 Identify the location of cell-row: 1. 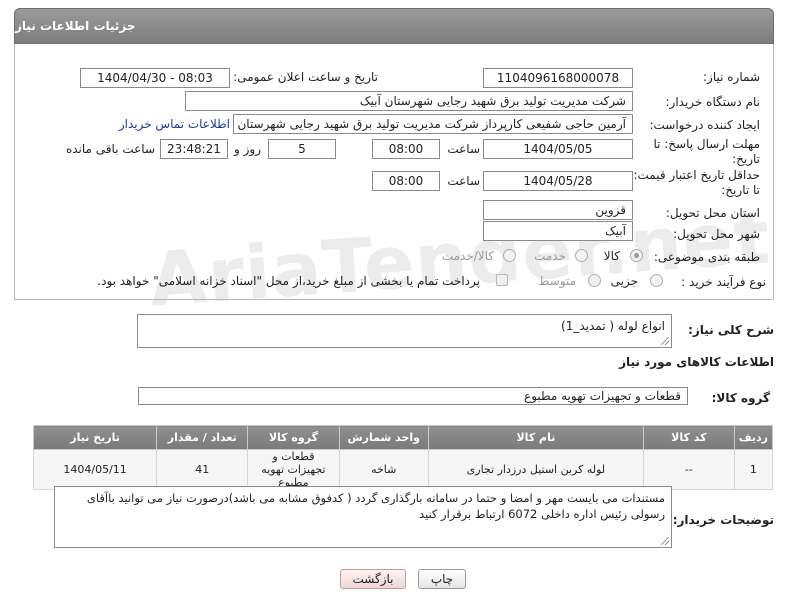
(753, 469).